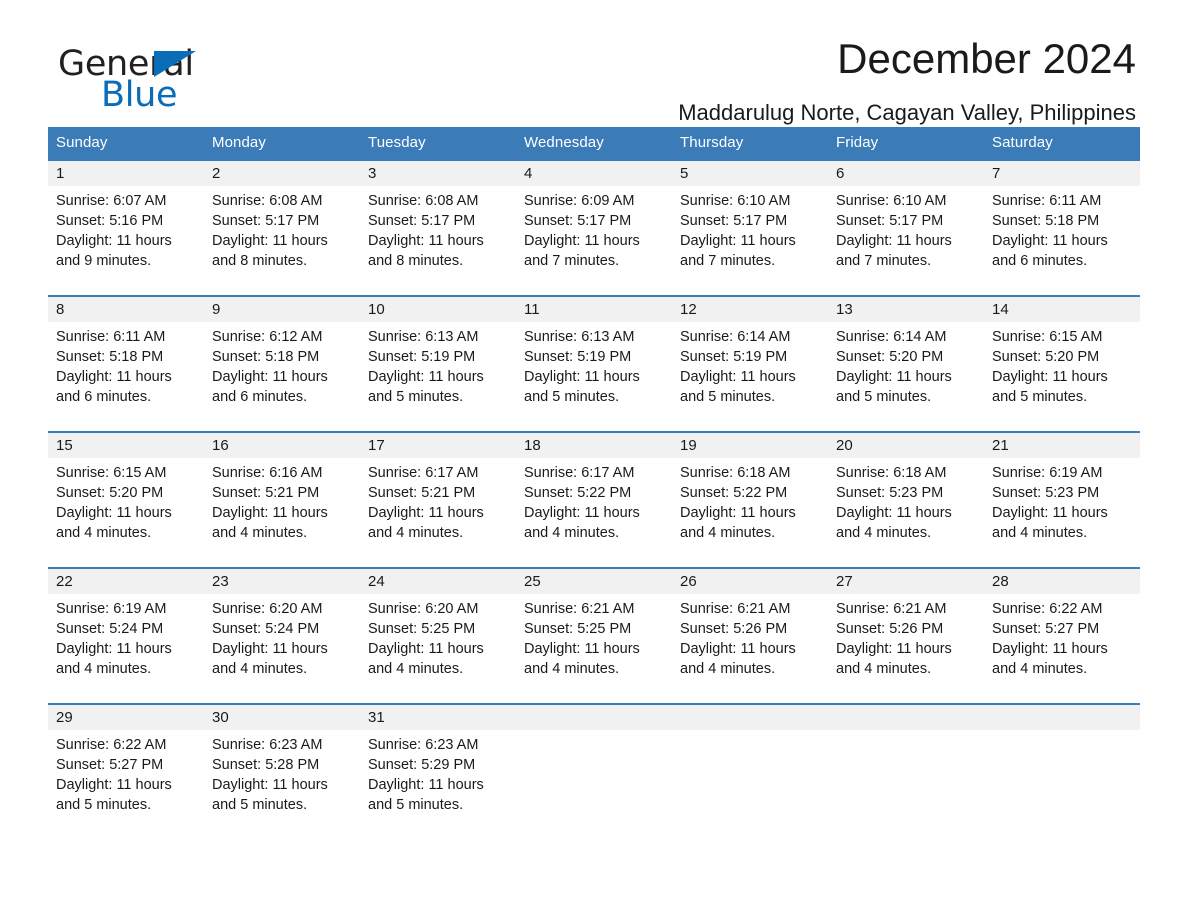 This screenshot has height=918, width=1188. Describe the element at coordinates (422, 493) in the screenshot. I see `sunset-text: Sunset: 5:21 PM` at that location.